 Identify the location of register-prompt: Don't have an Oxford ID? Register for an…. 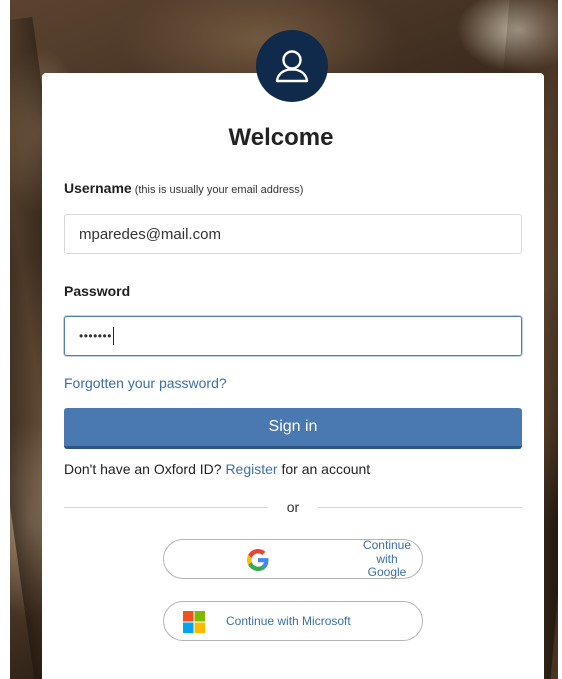
(217, 469).